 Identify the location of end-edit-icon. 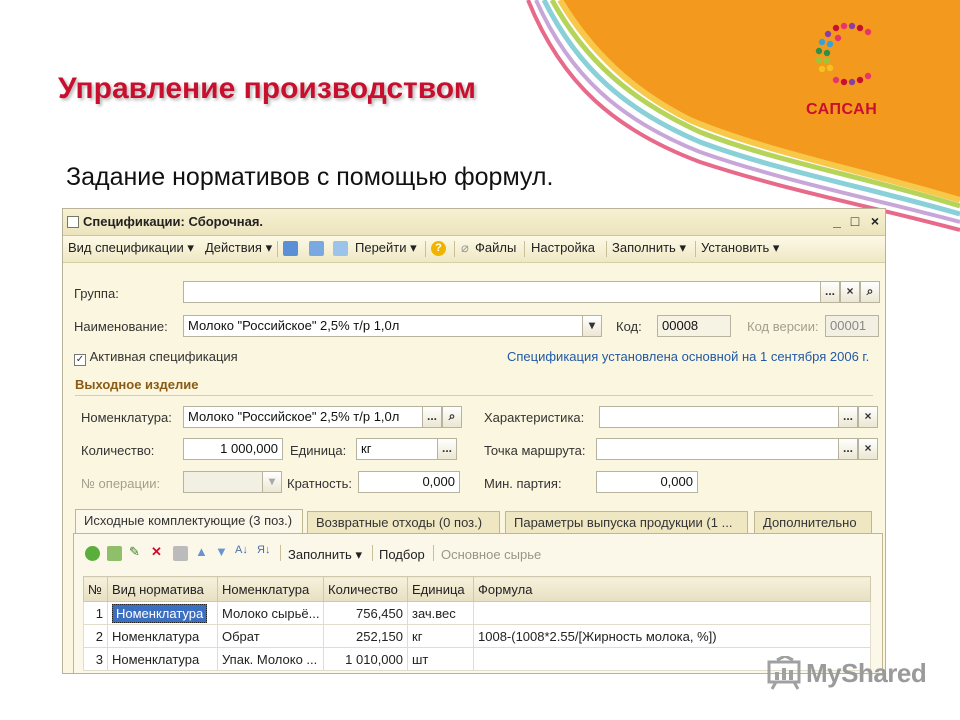
(180, 553).